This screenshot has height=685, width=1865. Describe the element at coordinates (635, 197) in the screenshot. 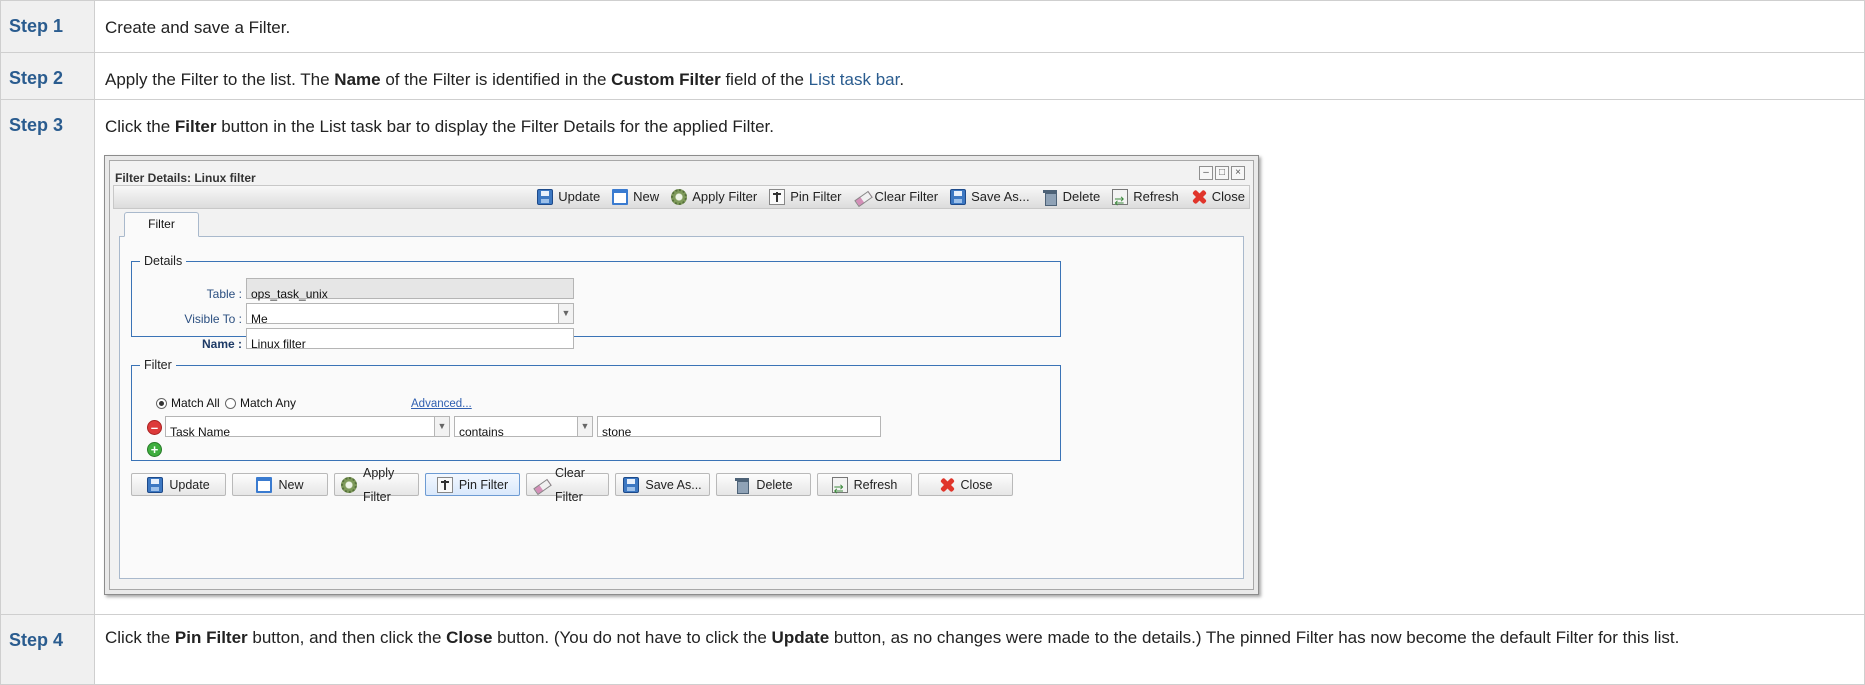

I see `toolbar-new-button: New` at that location.